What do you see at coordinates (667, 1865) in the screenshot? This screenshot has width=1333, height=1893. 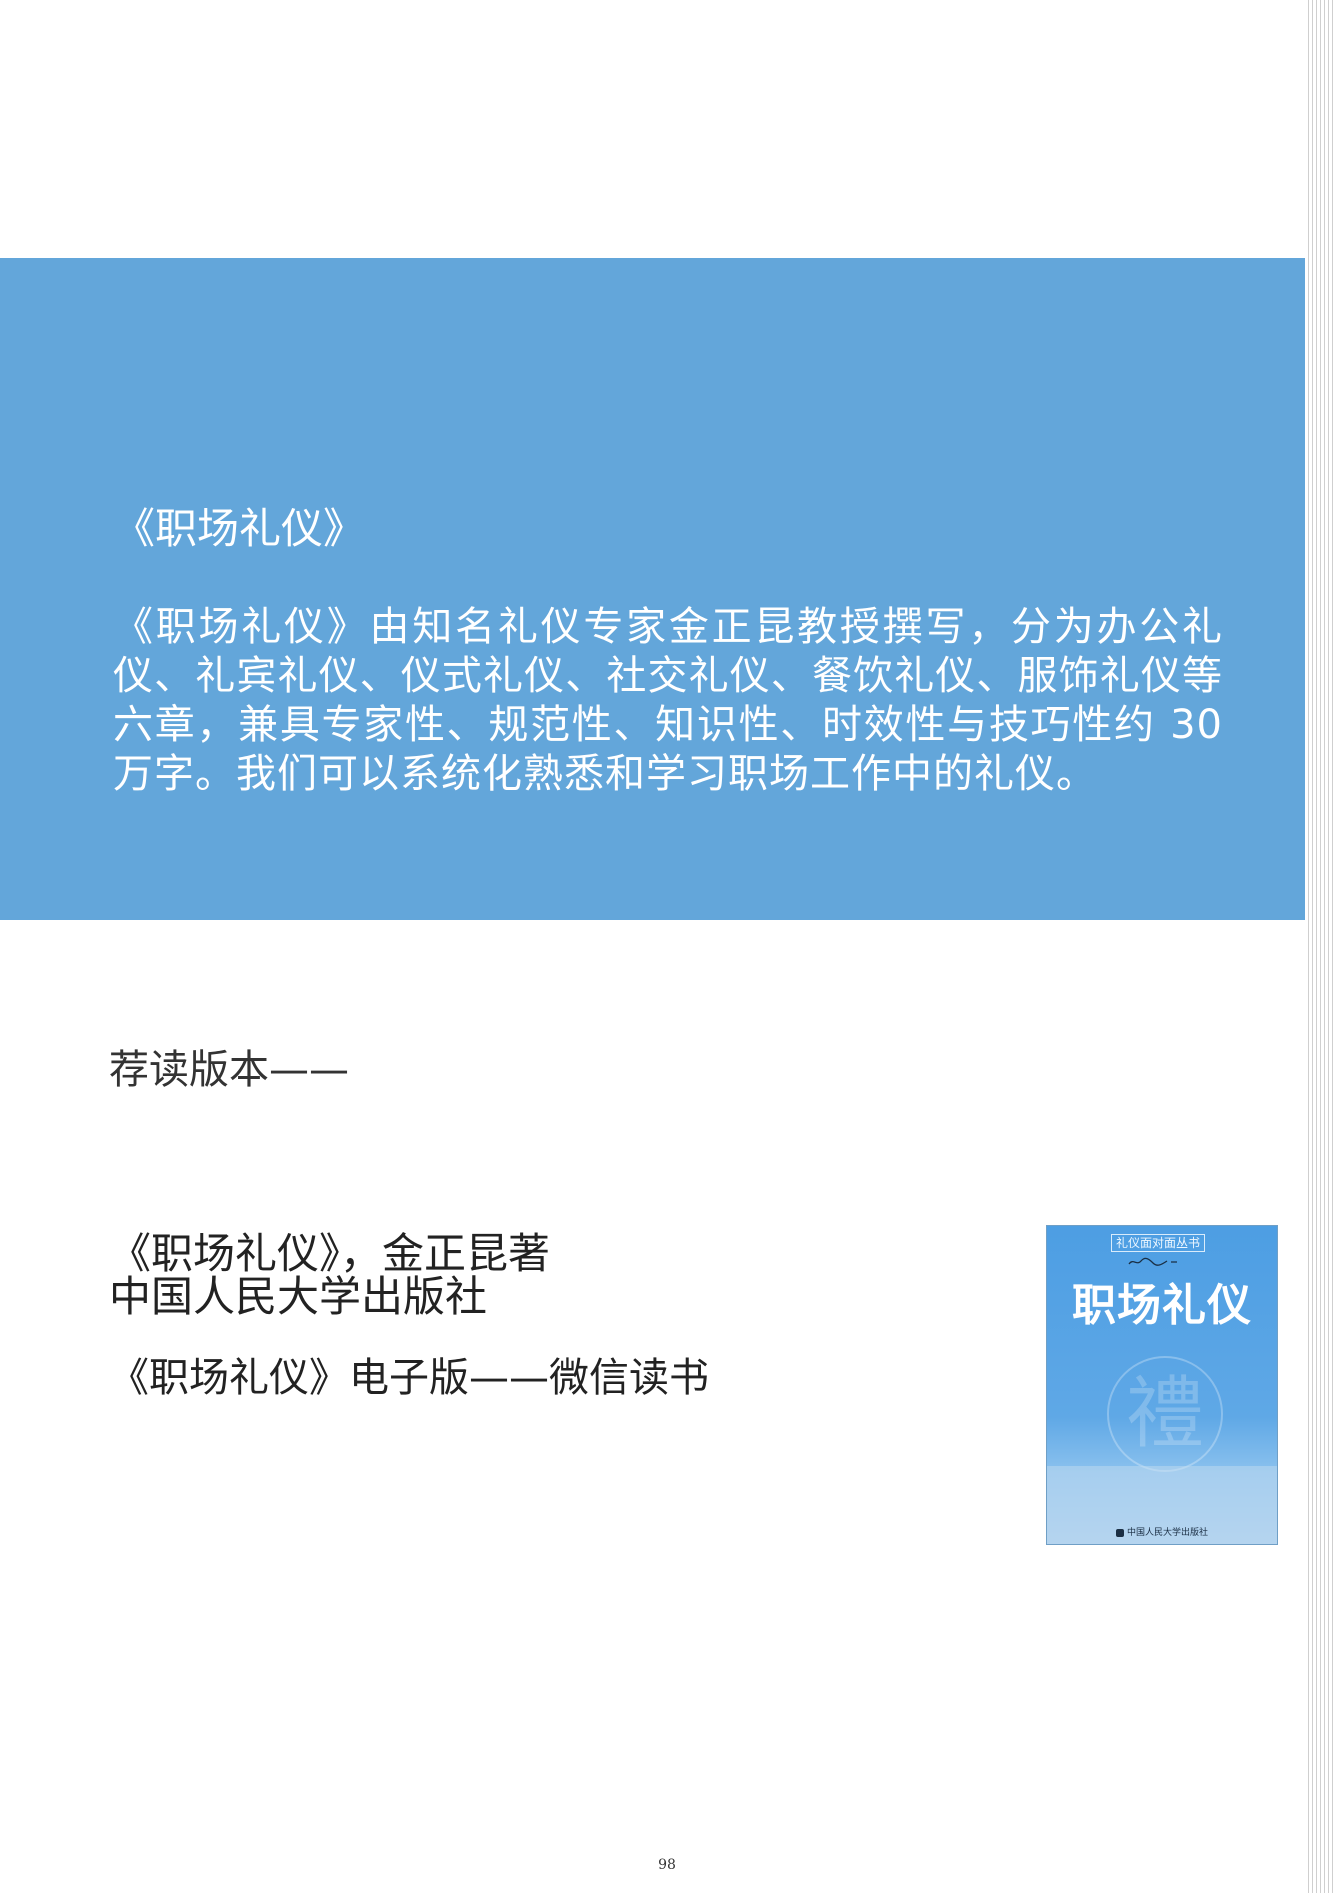 I see `page-number: 98` at bounding box center [667, 1865].